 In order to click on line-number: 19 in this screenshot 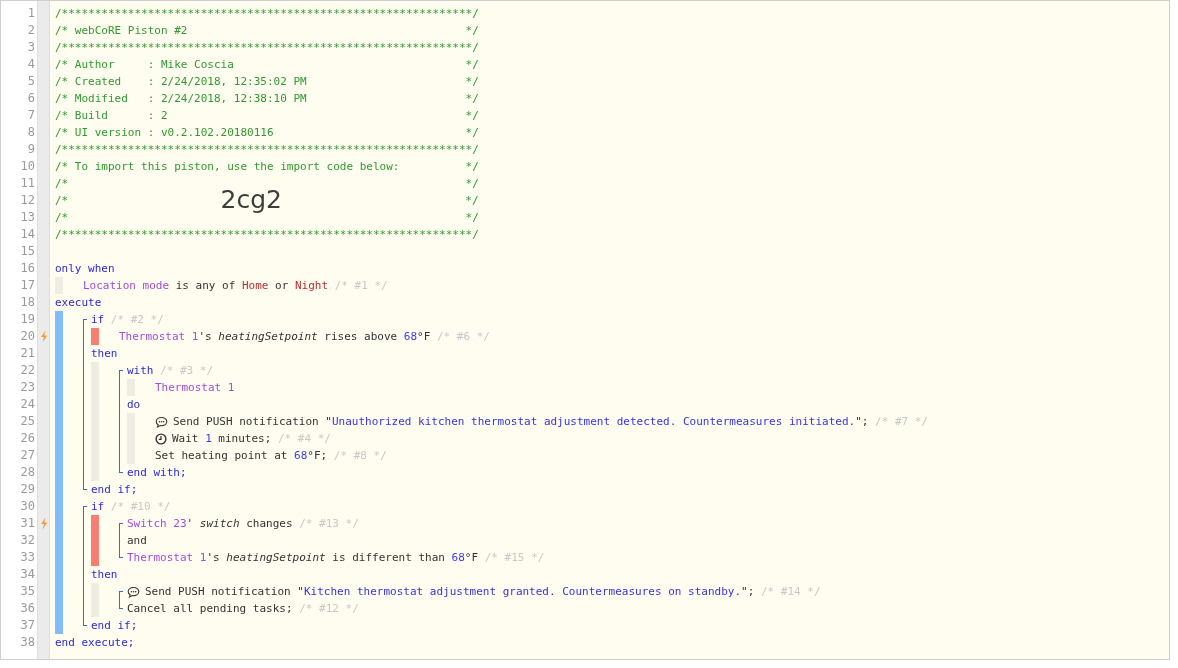, I will do `click(27, 319)`.